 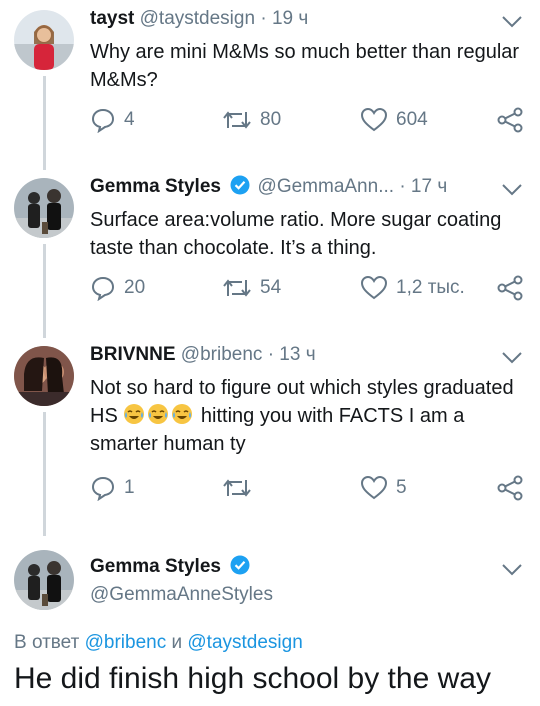 I want to click on mention-link: @taystdesign, so click(x=244, y=642).